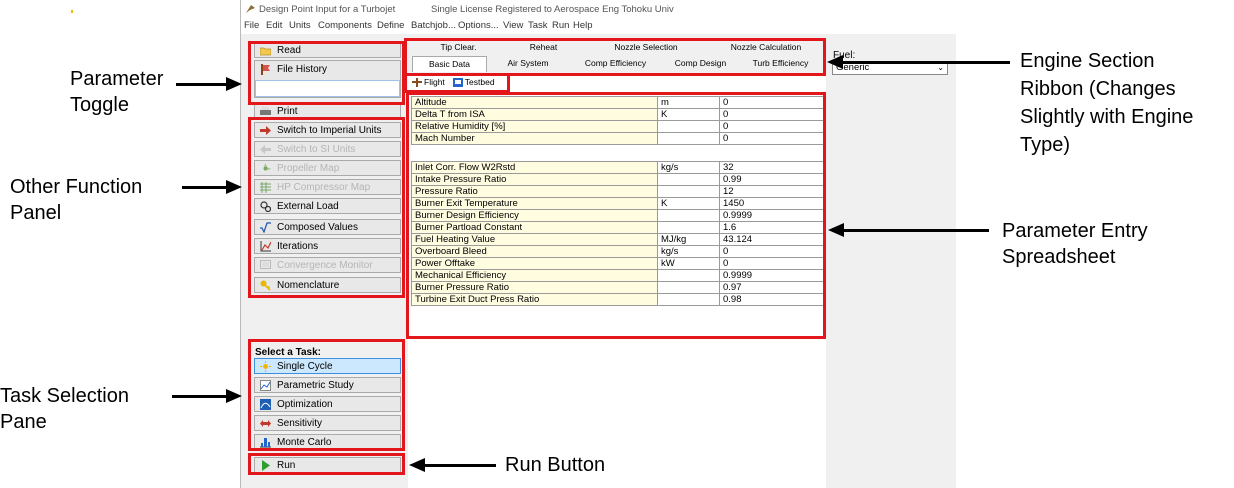 The width and height of the screenshot is (1234, 488). I want to click on menu-edit: Edit, so click(274, 25).